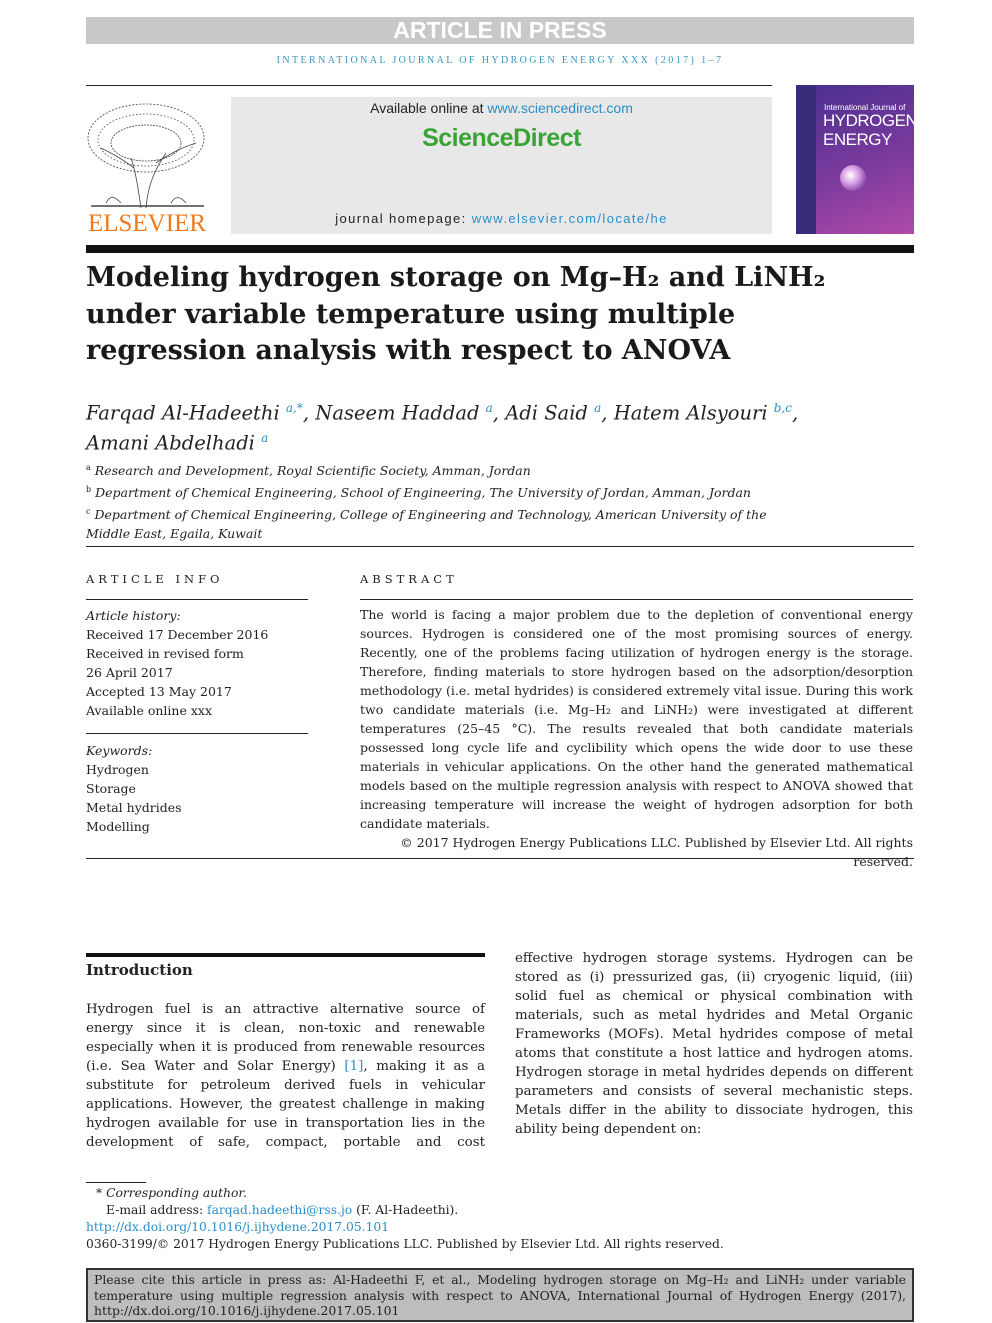 The width and height of the screenshot is (992, 1323). Describe the element at coordinates (139, 970) in the screenshot. I see `introduction-heading: Introduction` at that location.